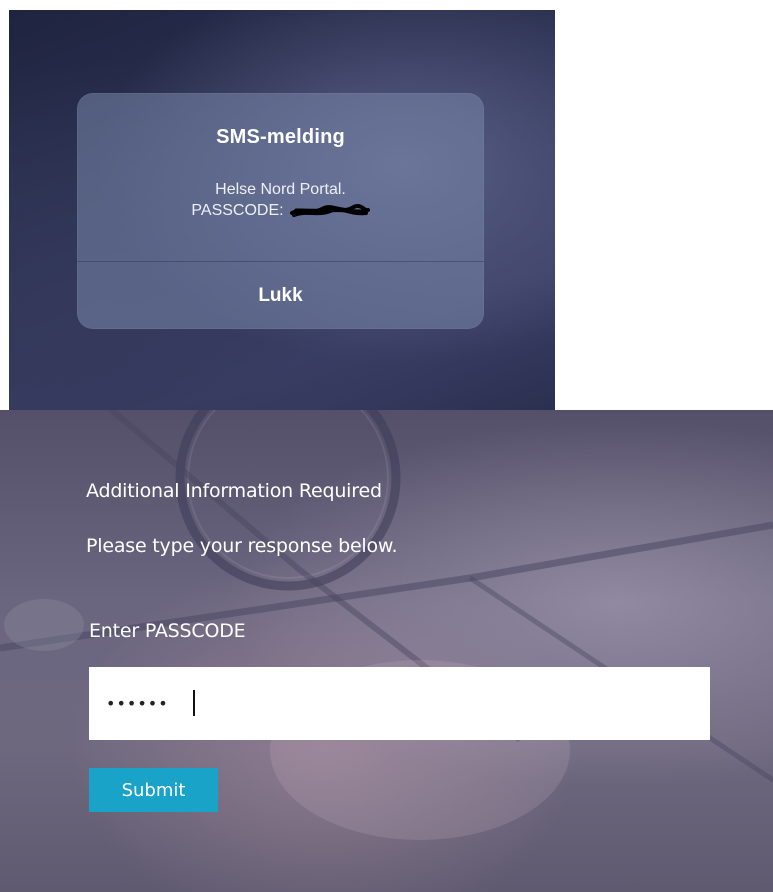 The height and width of the screenshot is (892, 773). I want to click on sms-message-line1: Helse Nord Portal., so click(280, 189).